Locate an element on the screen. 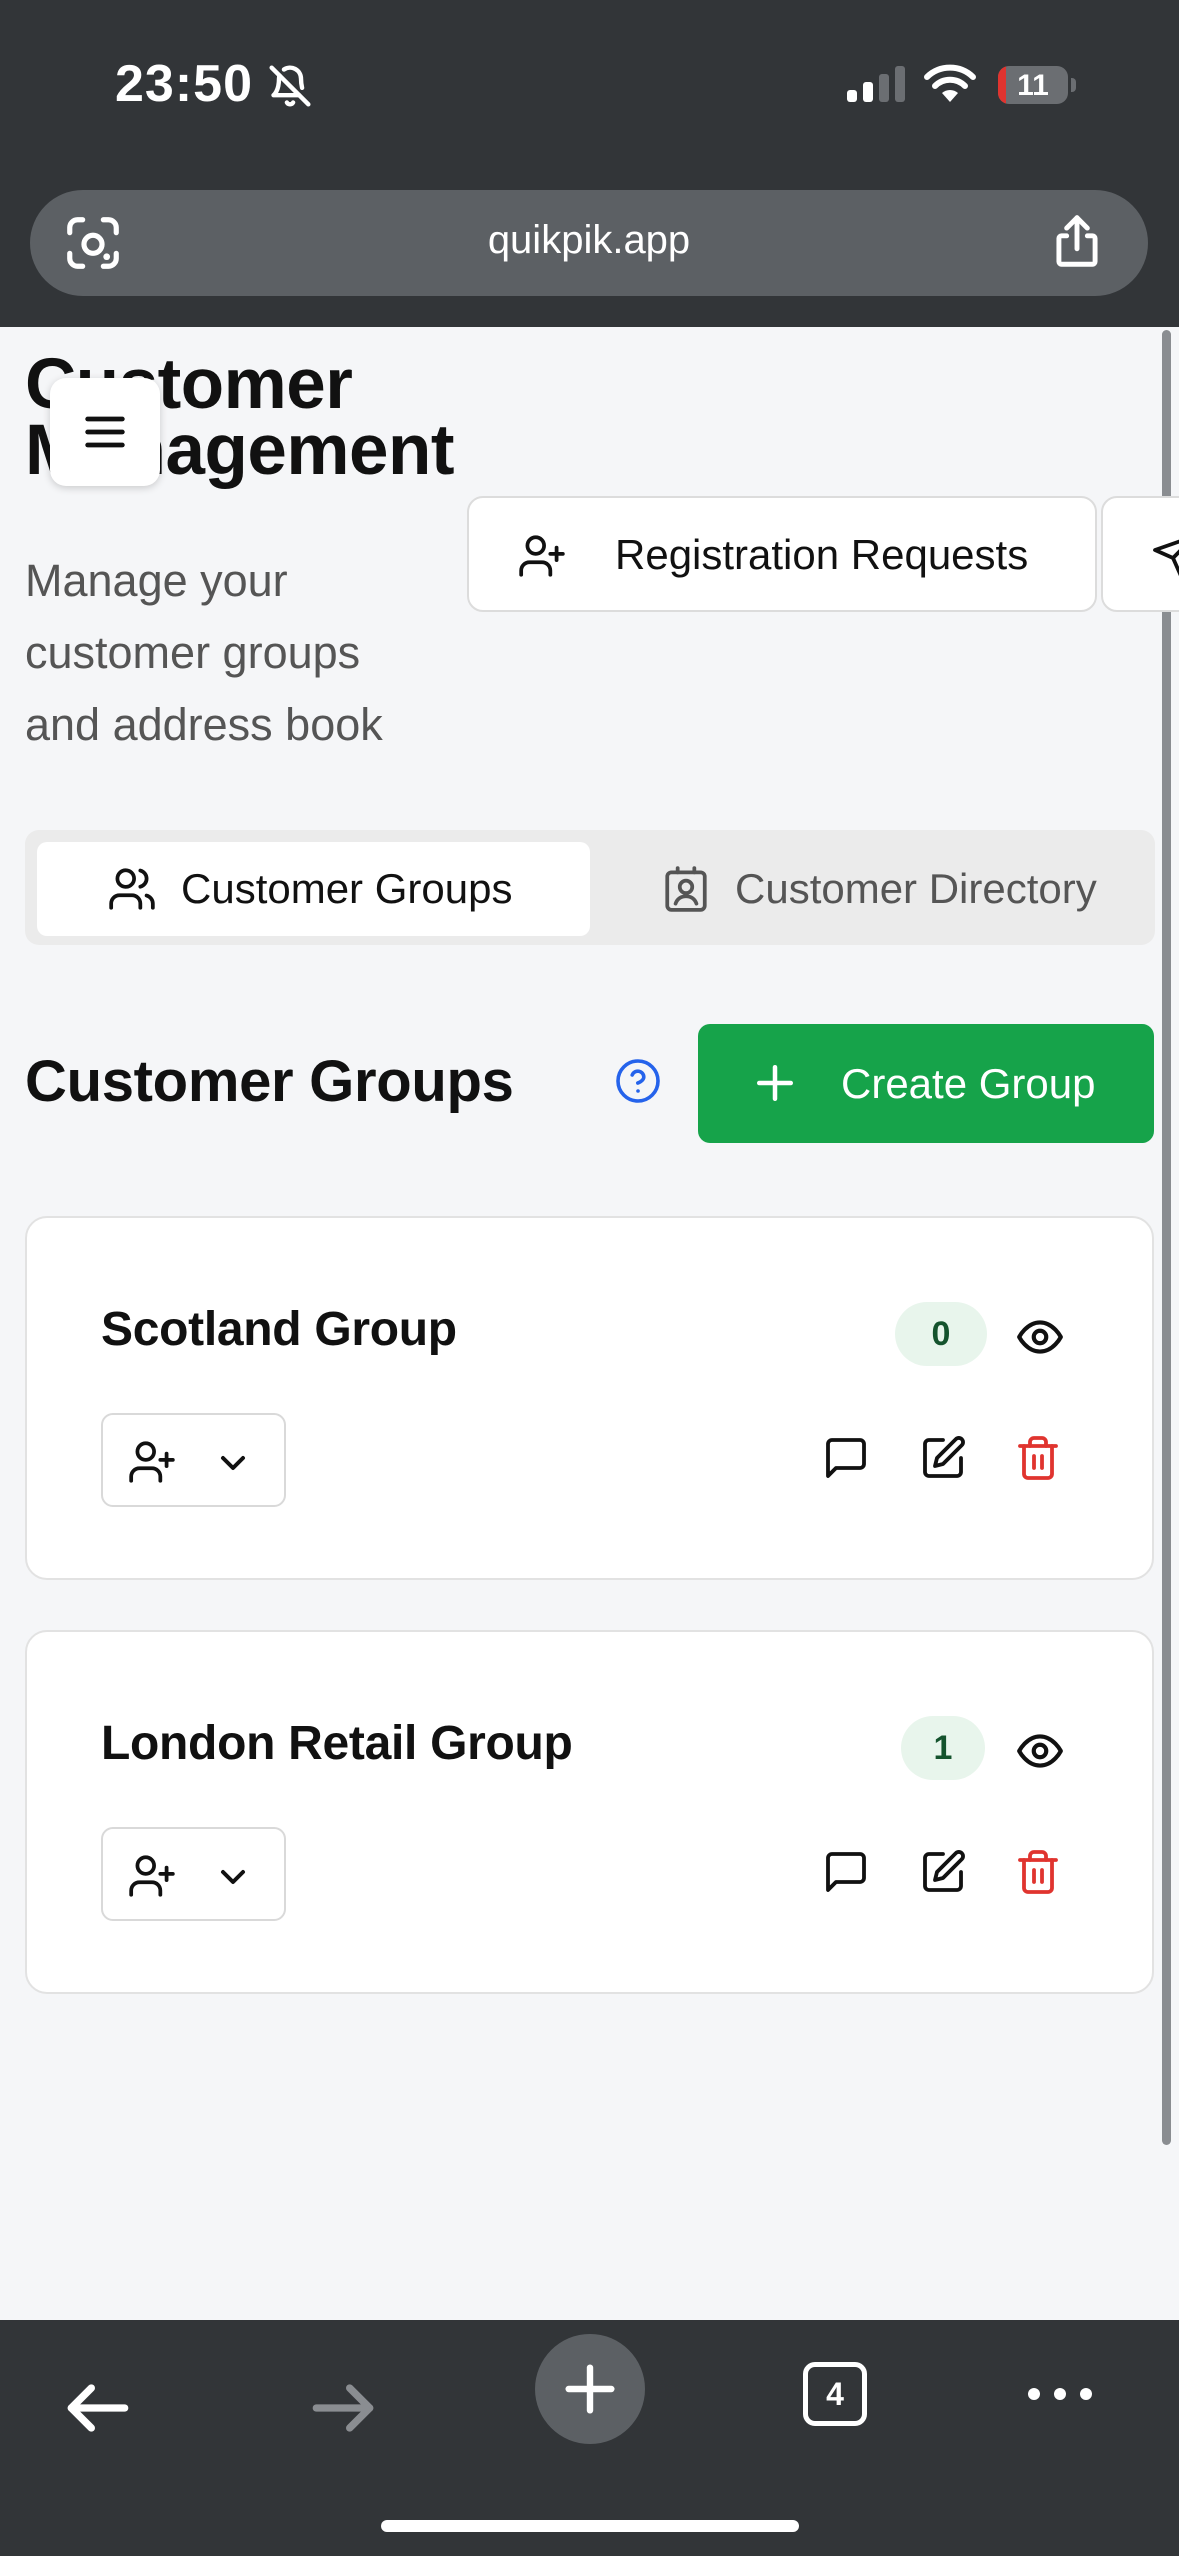 The image size is (1179, 2556). customer-tabs: Customer Groups Customer Directory is located at coordinates (590, 887).